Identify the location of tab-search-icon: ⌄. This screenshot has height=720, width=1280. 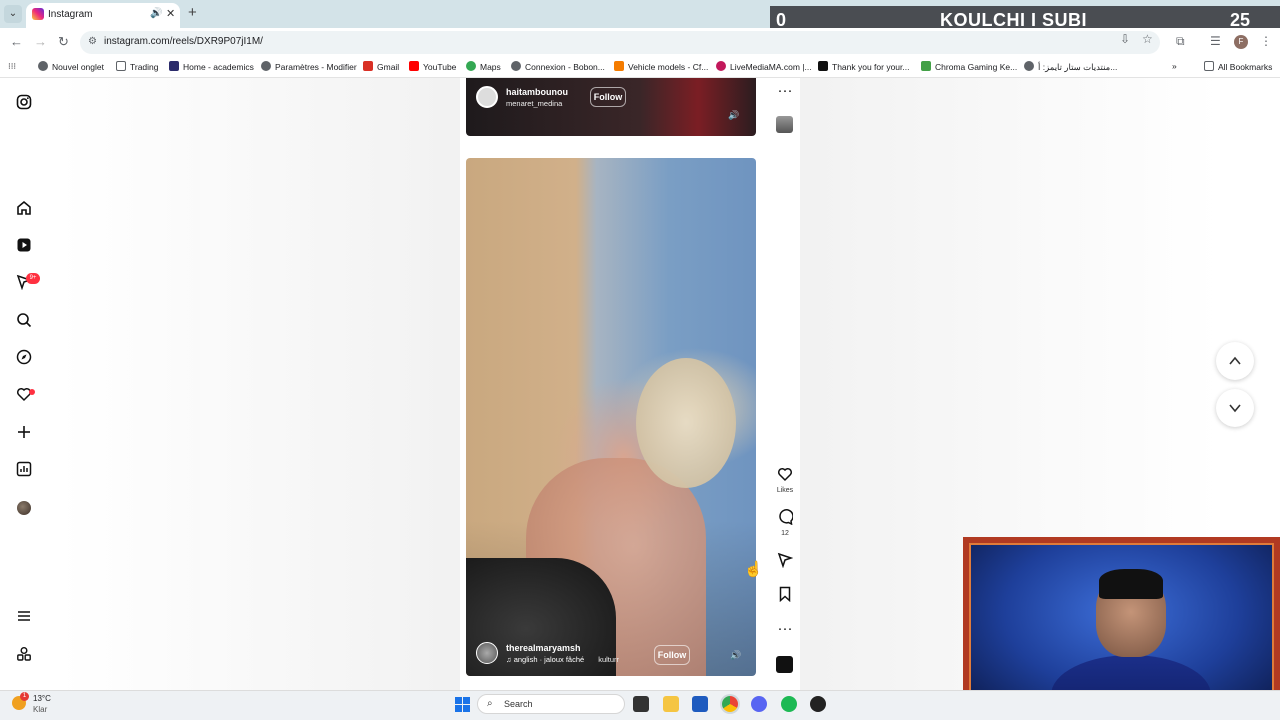
(13, 14).